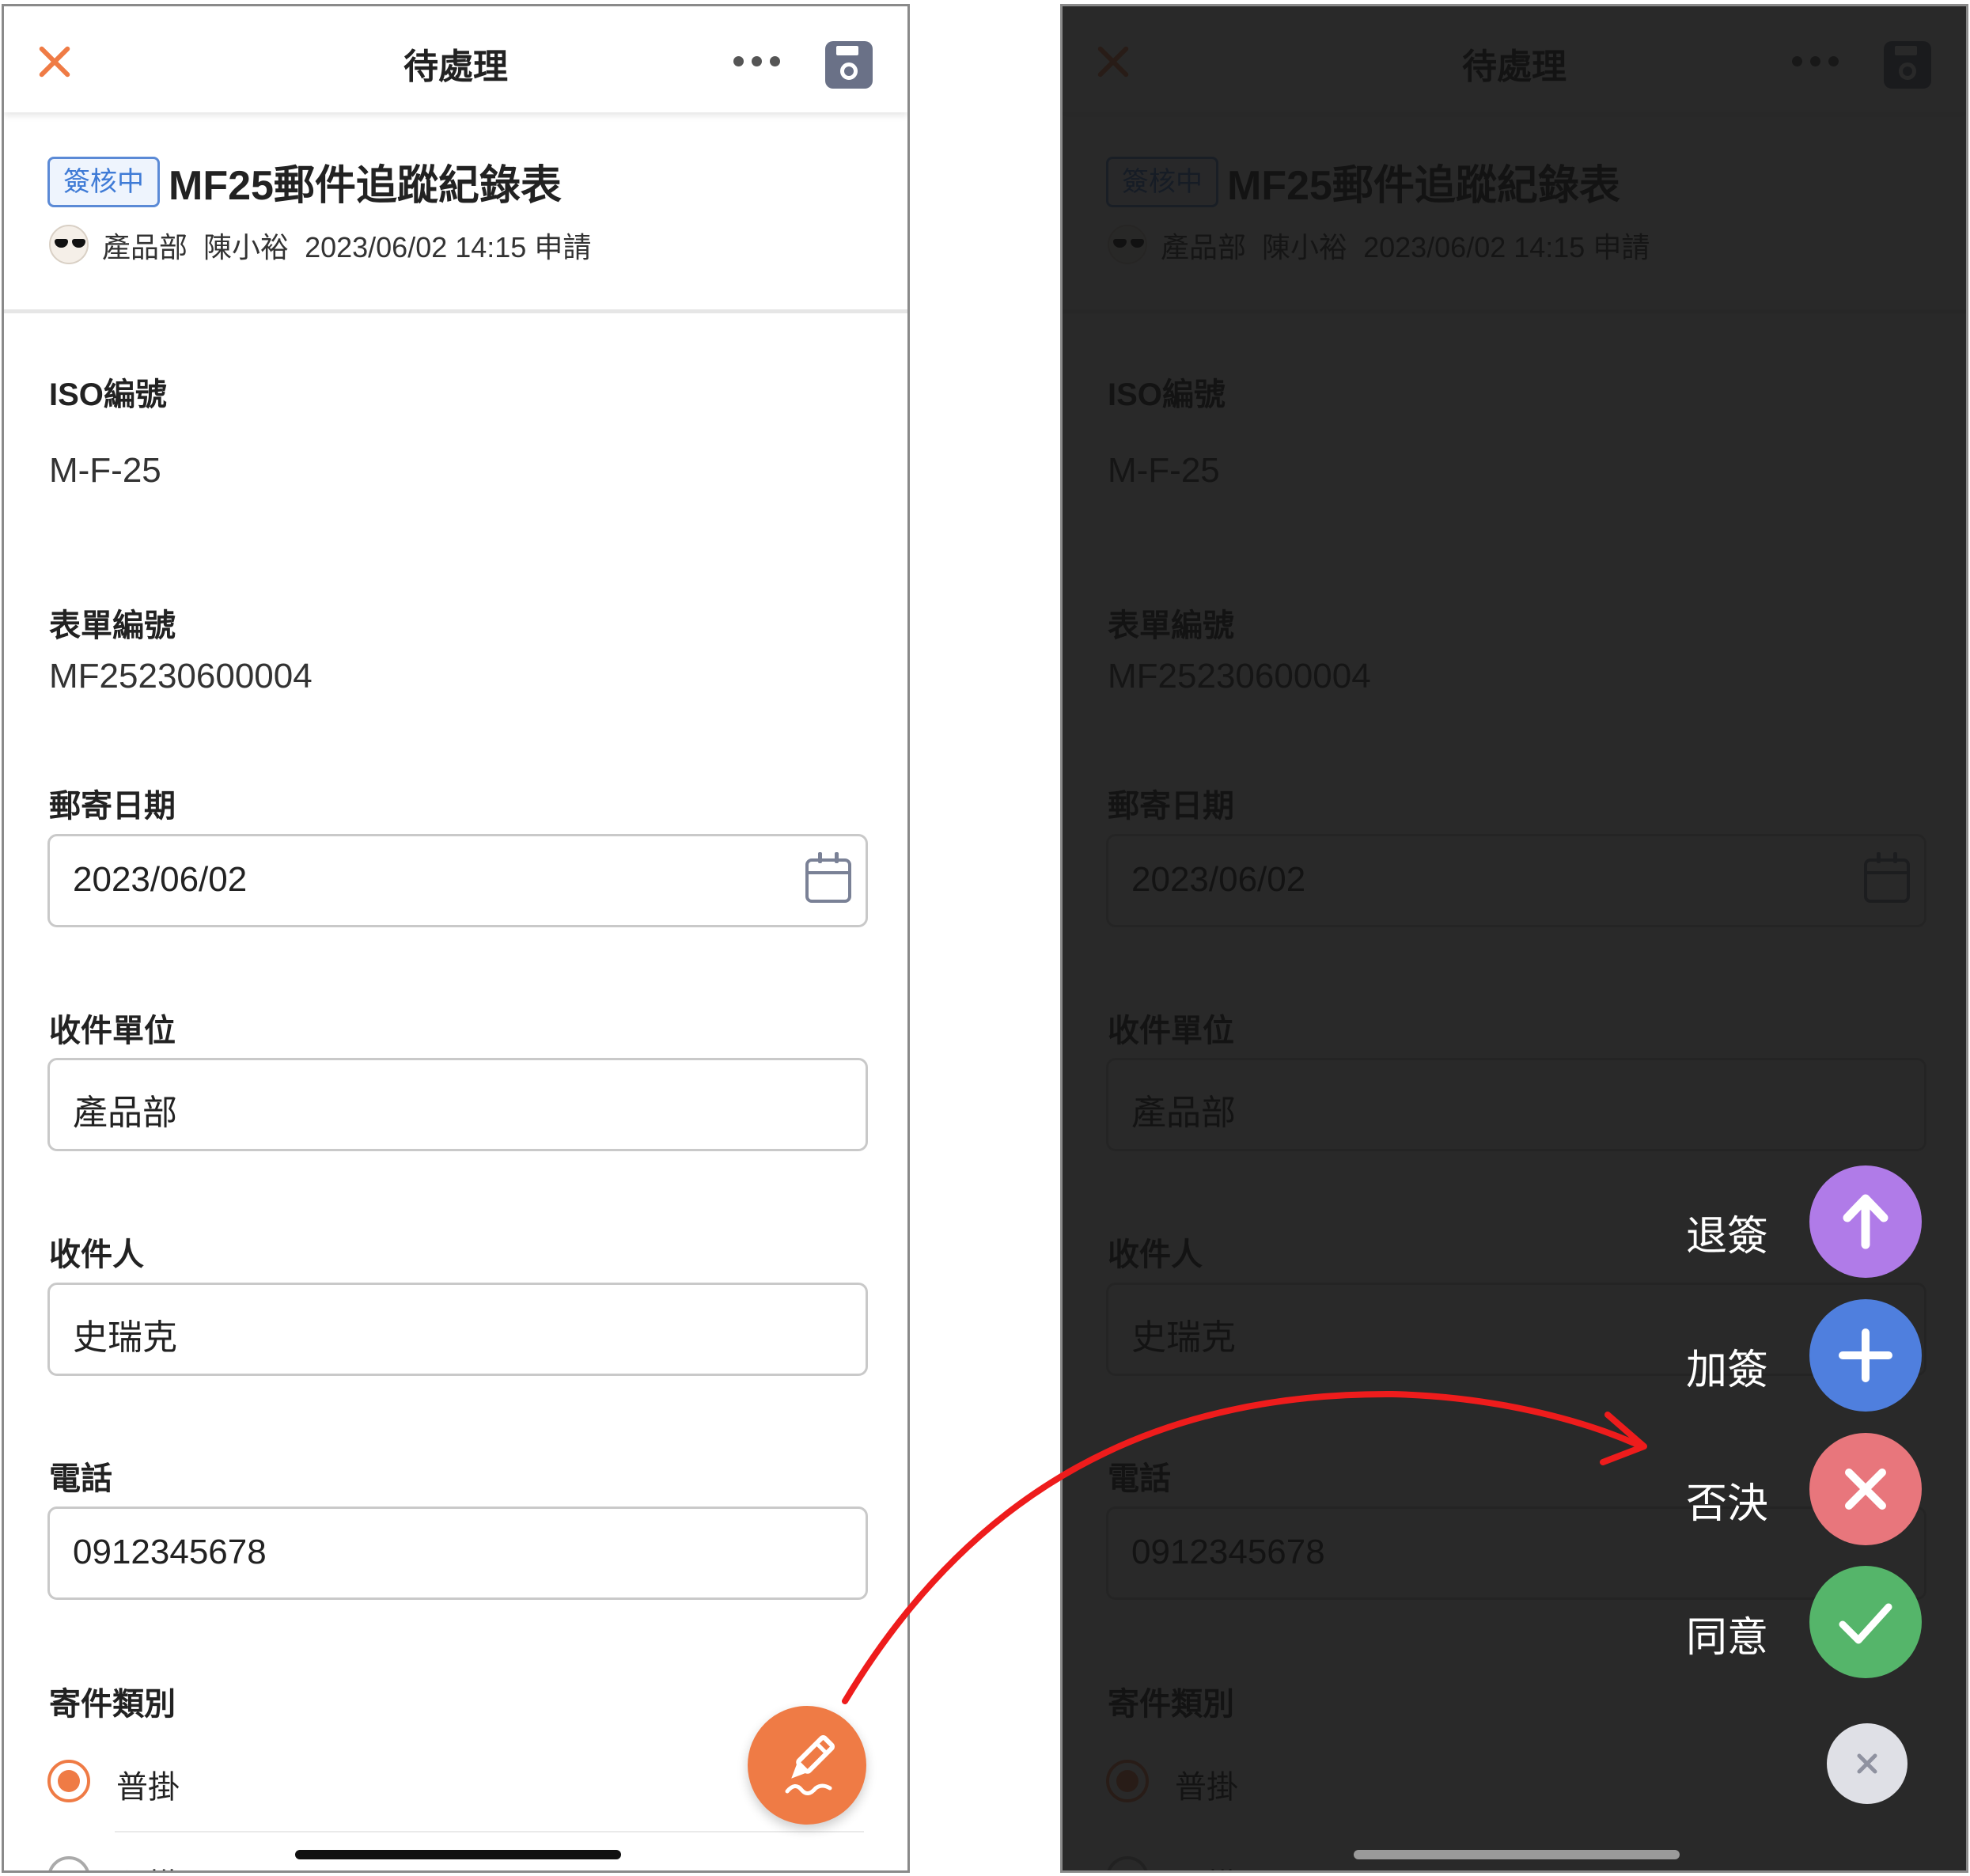 The image size is (1970, 1876). Describe the element at coordinates (828, 877) in the screenshot. I see `calendar-icon` at that location.